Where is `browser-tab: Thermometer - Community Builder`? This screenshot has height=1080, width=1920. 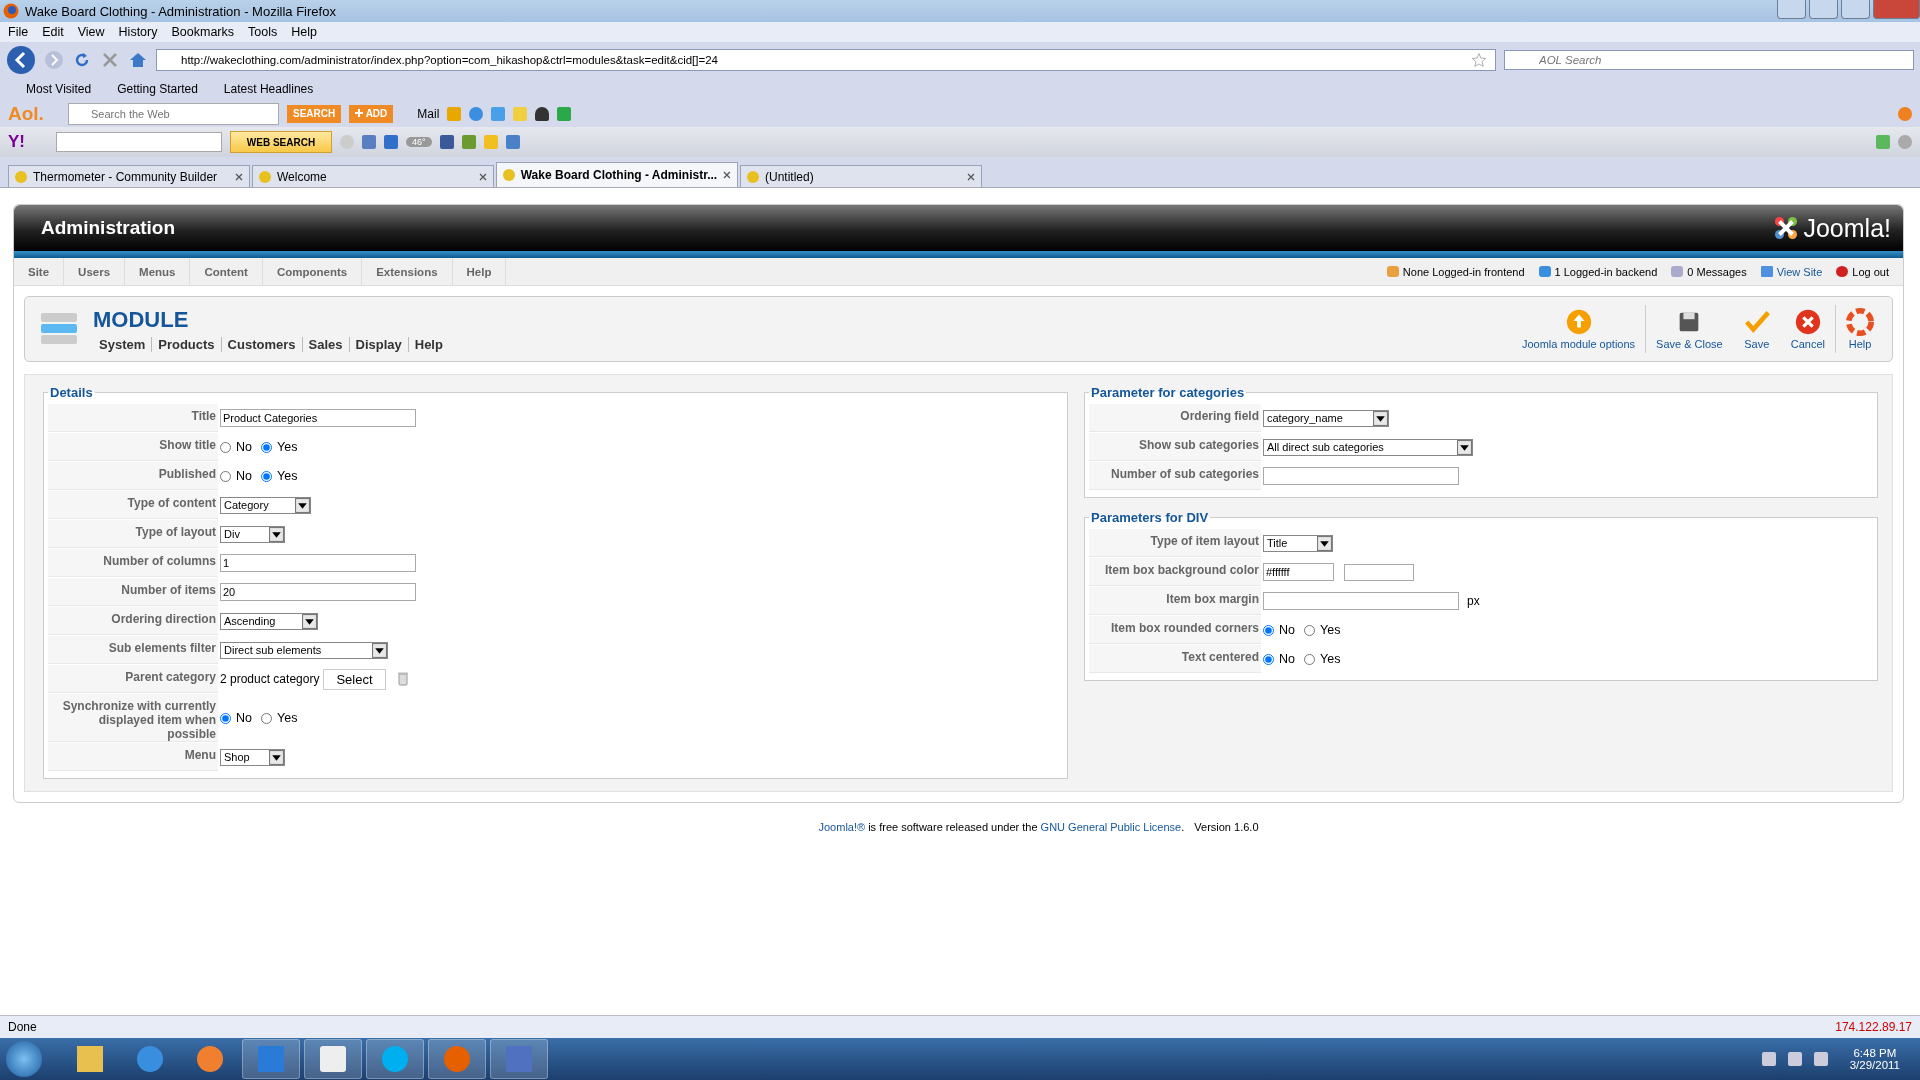
browser-tab: Thermometer - Community Builder is located at coordinates (129, 176).